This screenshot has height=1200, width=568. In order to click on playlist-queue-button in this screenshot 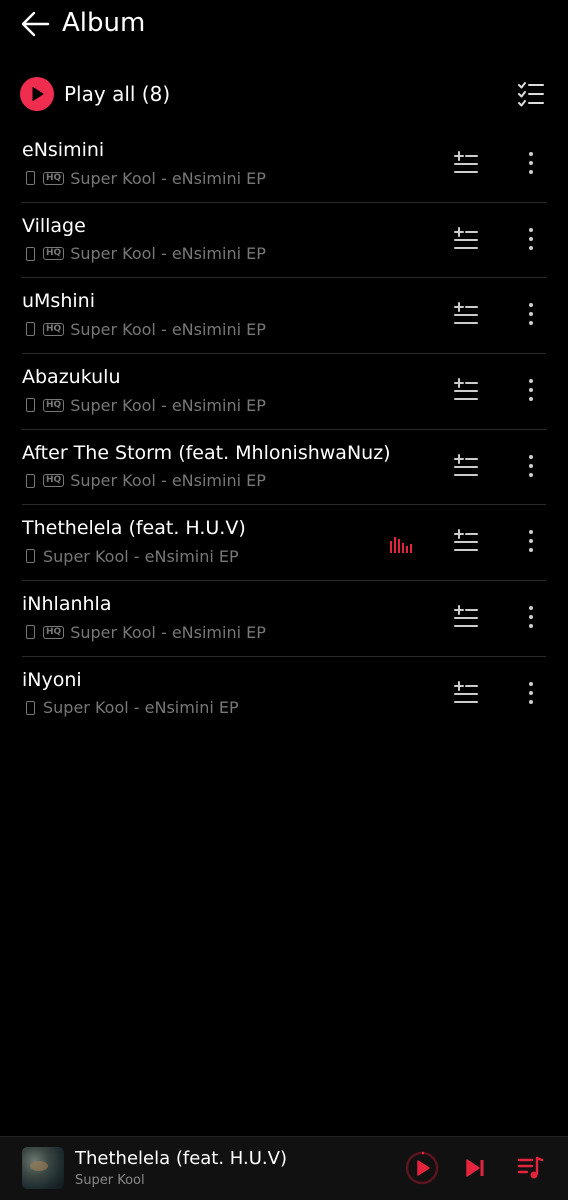, I will do `click(530, 1168)`.